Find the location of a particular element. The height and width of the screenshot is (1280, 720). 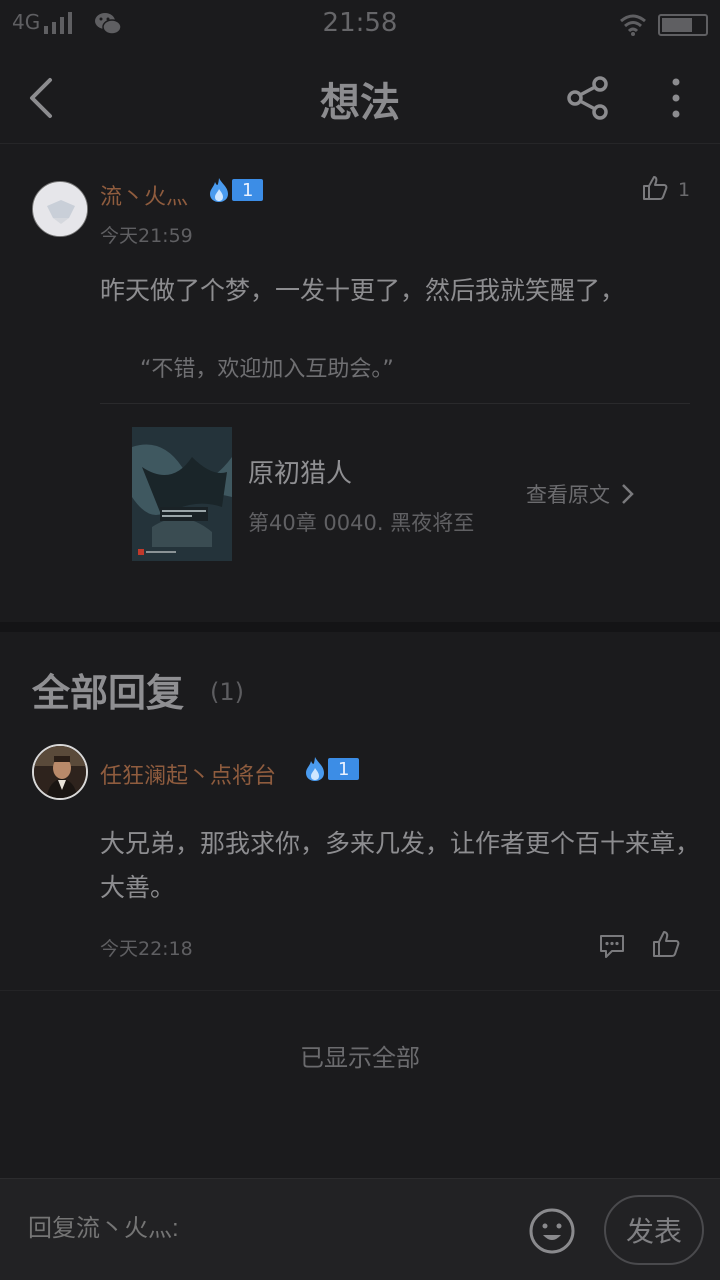

replies-title: 全部回复 is located at coordinates (108, 692).